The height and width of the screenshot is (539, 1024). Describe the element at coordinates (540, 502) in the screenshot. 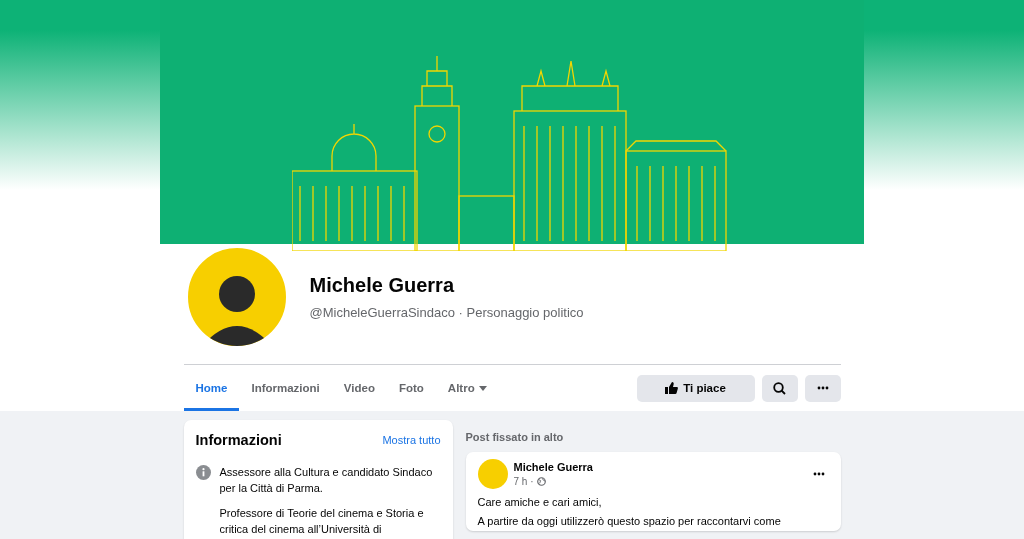

I see `post-text: Care amiche e cari amici,` at that location.